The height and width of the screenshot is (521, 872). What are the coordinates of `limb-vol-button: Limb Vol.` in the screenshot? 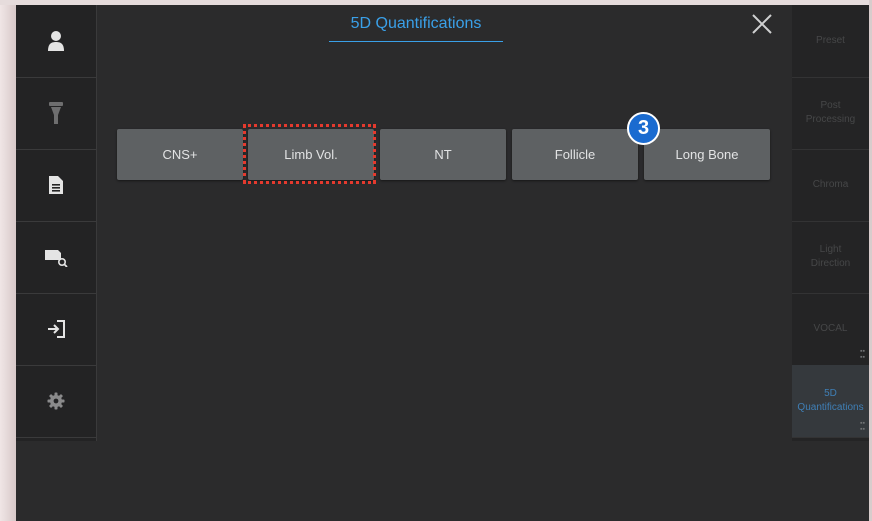 It's located at (311, 154).